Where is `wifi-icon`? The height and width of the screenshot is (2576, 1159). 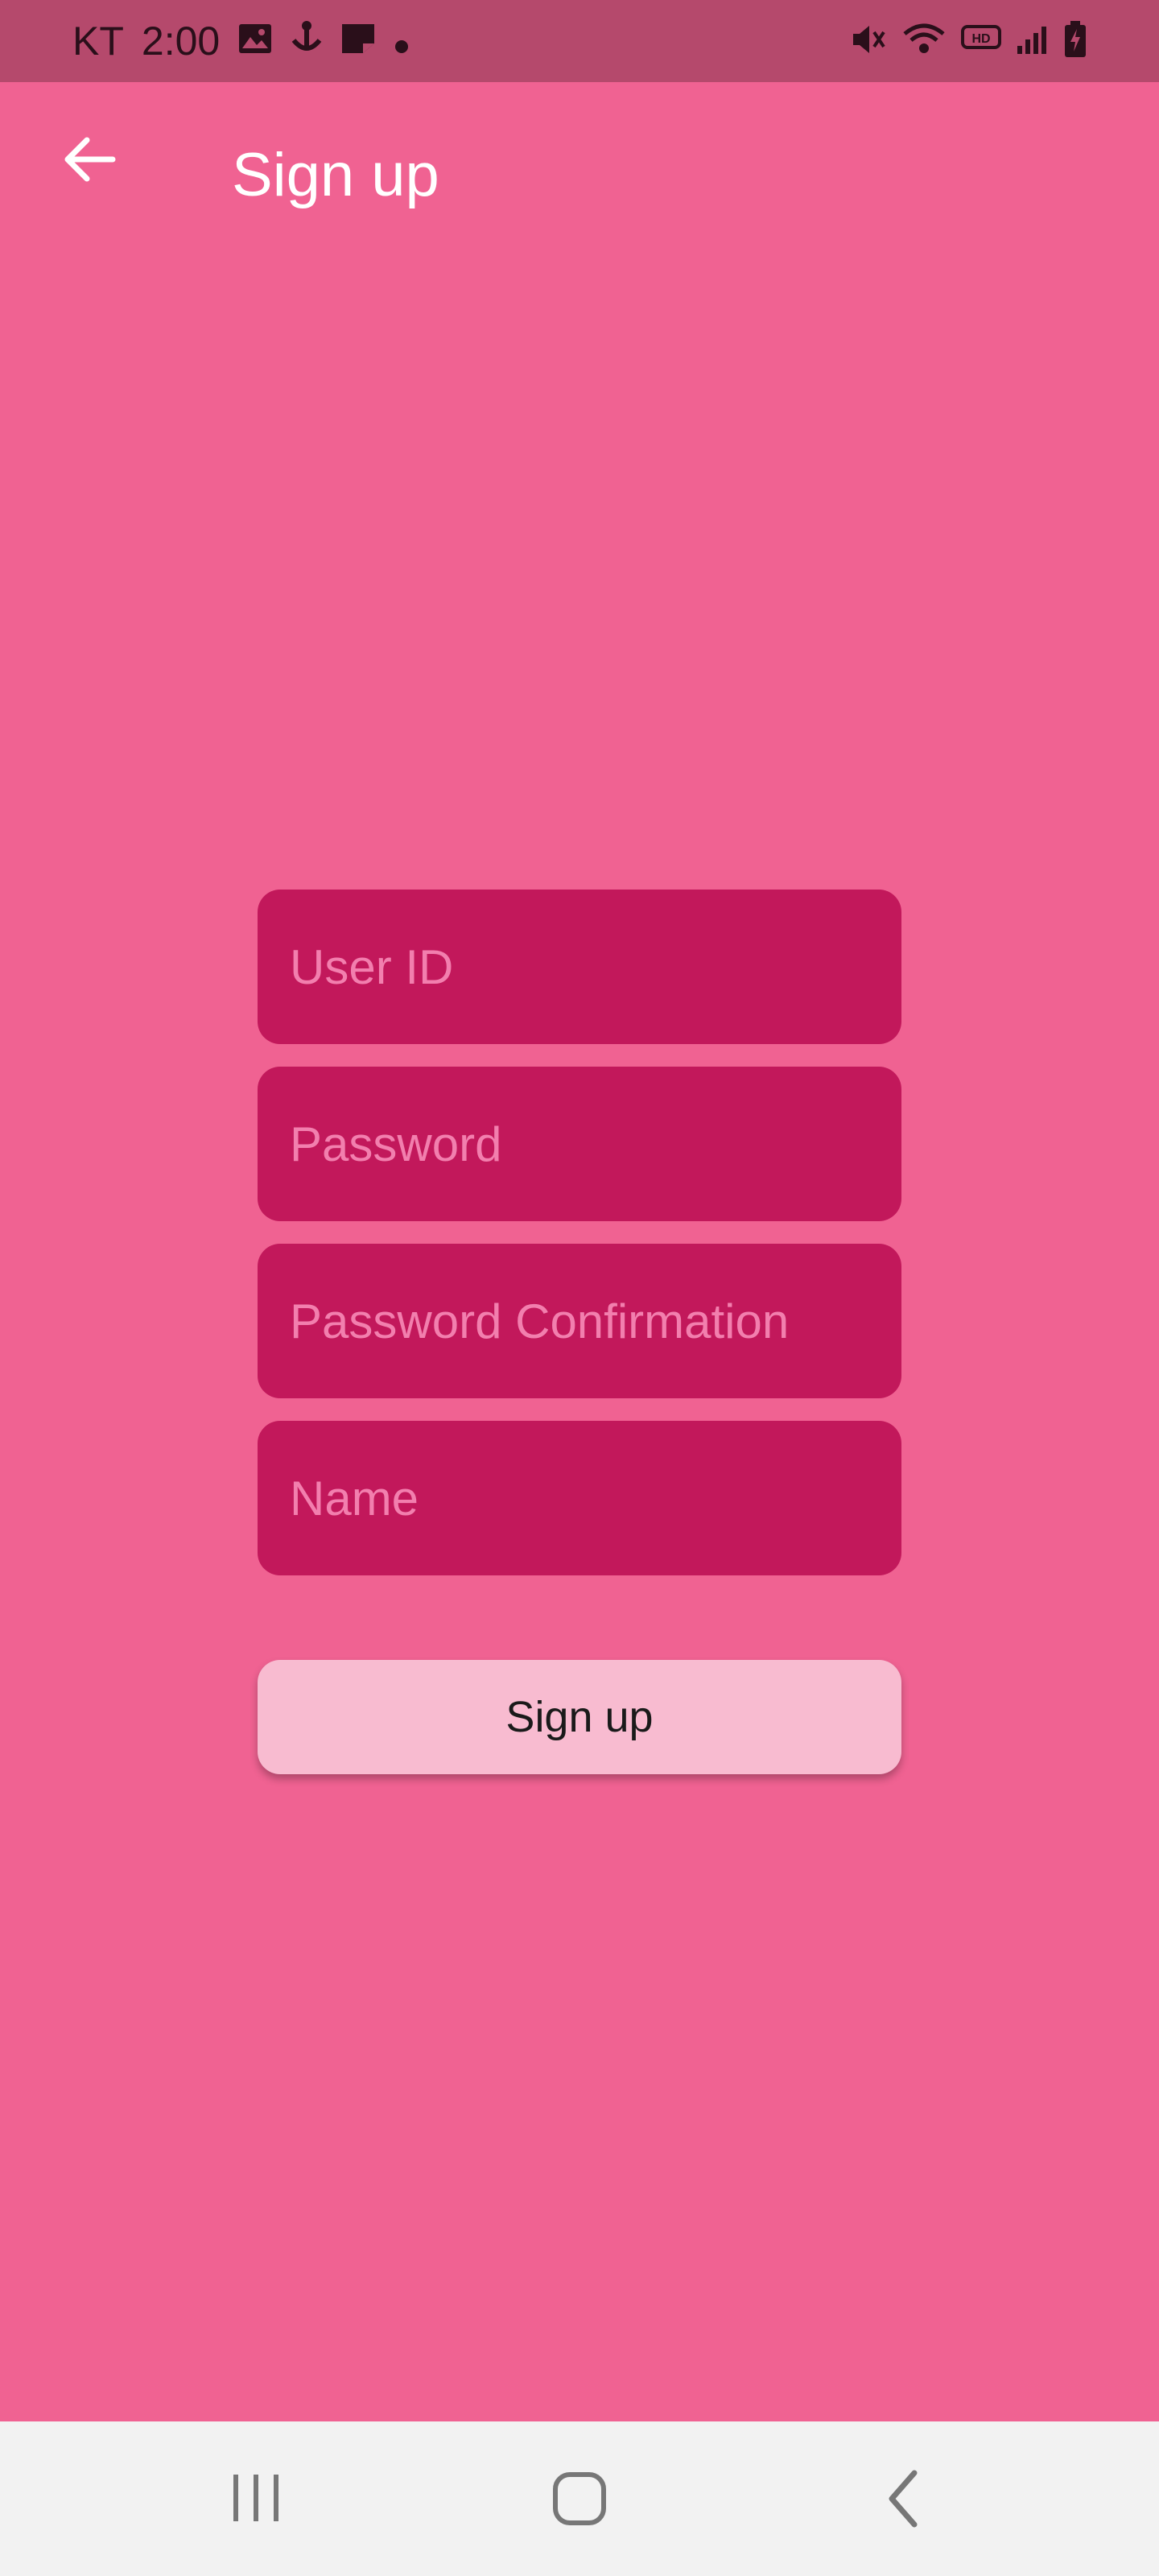 wifi-icon is located at coordinates (924, 41).